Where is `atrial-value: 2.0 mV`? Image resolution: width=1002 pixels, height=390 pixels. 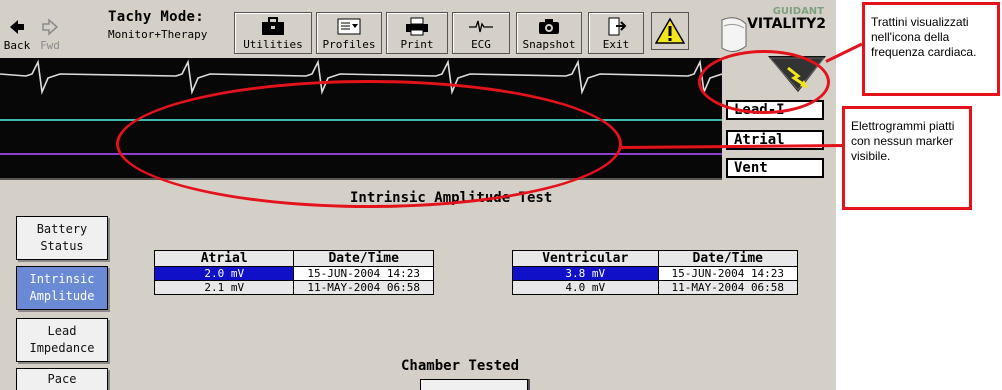
atrial-value: 2.0 mV is located at coordinates (224, 273).